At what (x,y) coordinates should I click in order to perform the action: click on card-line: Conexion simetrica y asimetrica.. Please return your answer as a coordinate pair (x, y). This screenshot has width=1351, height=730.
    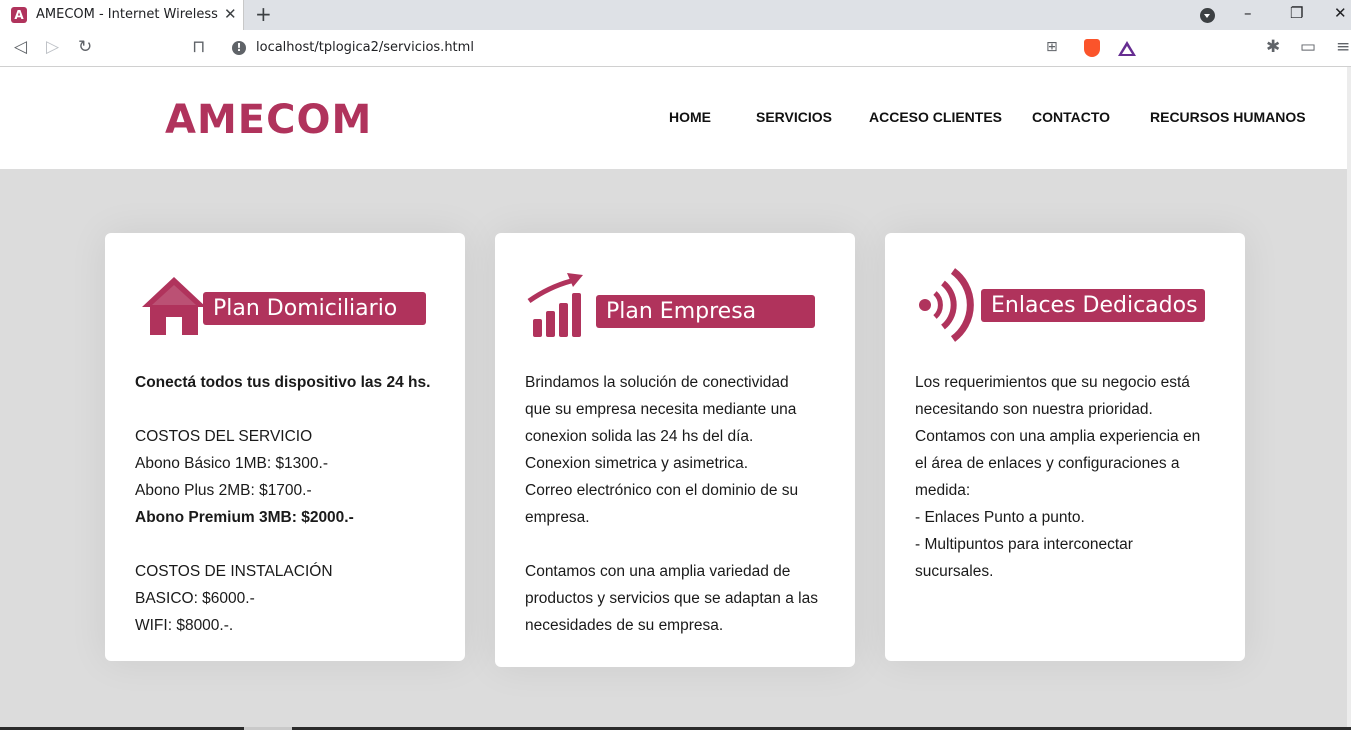
    Looking at the image, I should click on (637, 463).